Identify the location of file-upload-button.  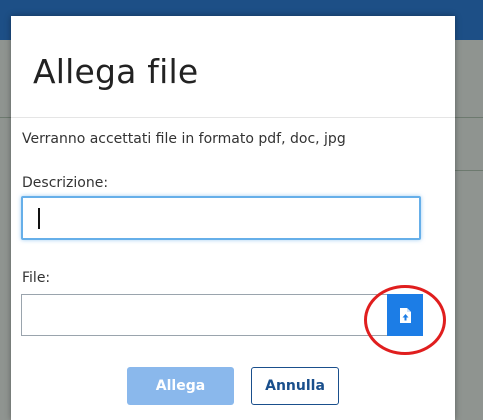
(405, 315).